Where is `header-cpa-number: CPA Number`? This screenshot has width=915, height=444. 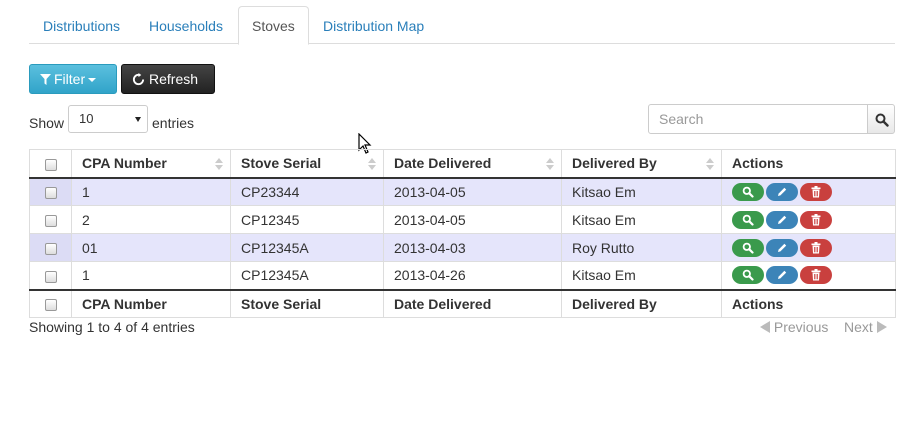 header-cpa-number: CPA Number is located at coordinates (151, 164).